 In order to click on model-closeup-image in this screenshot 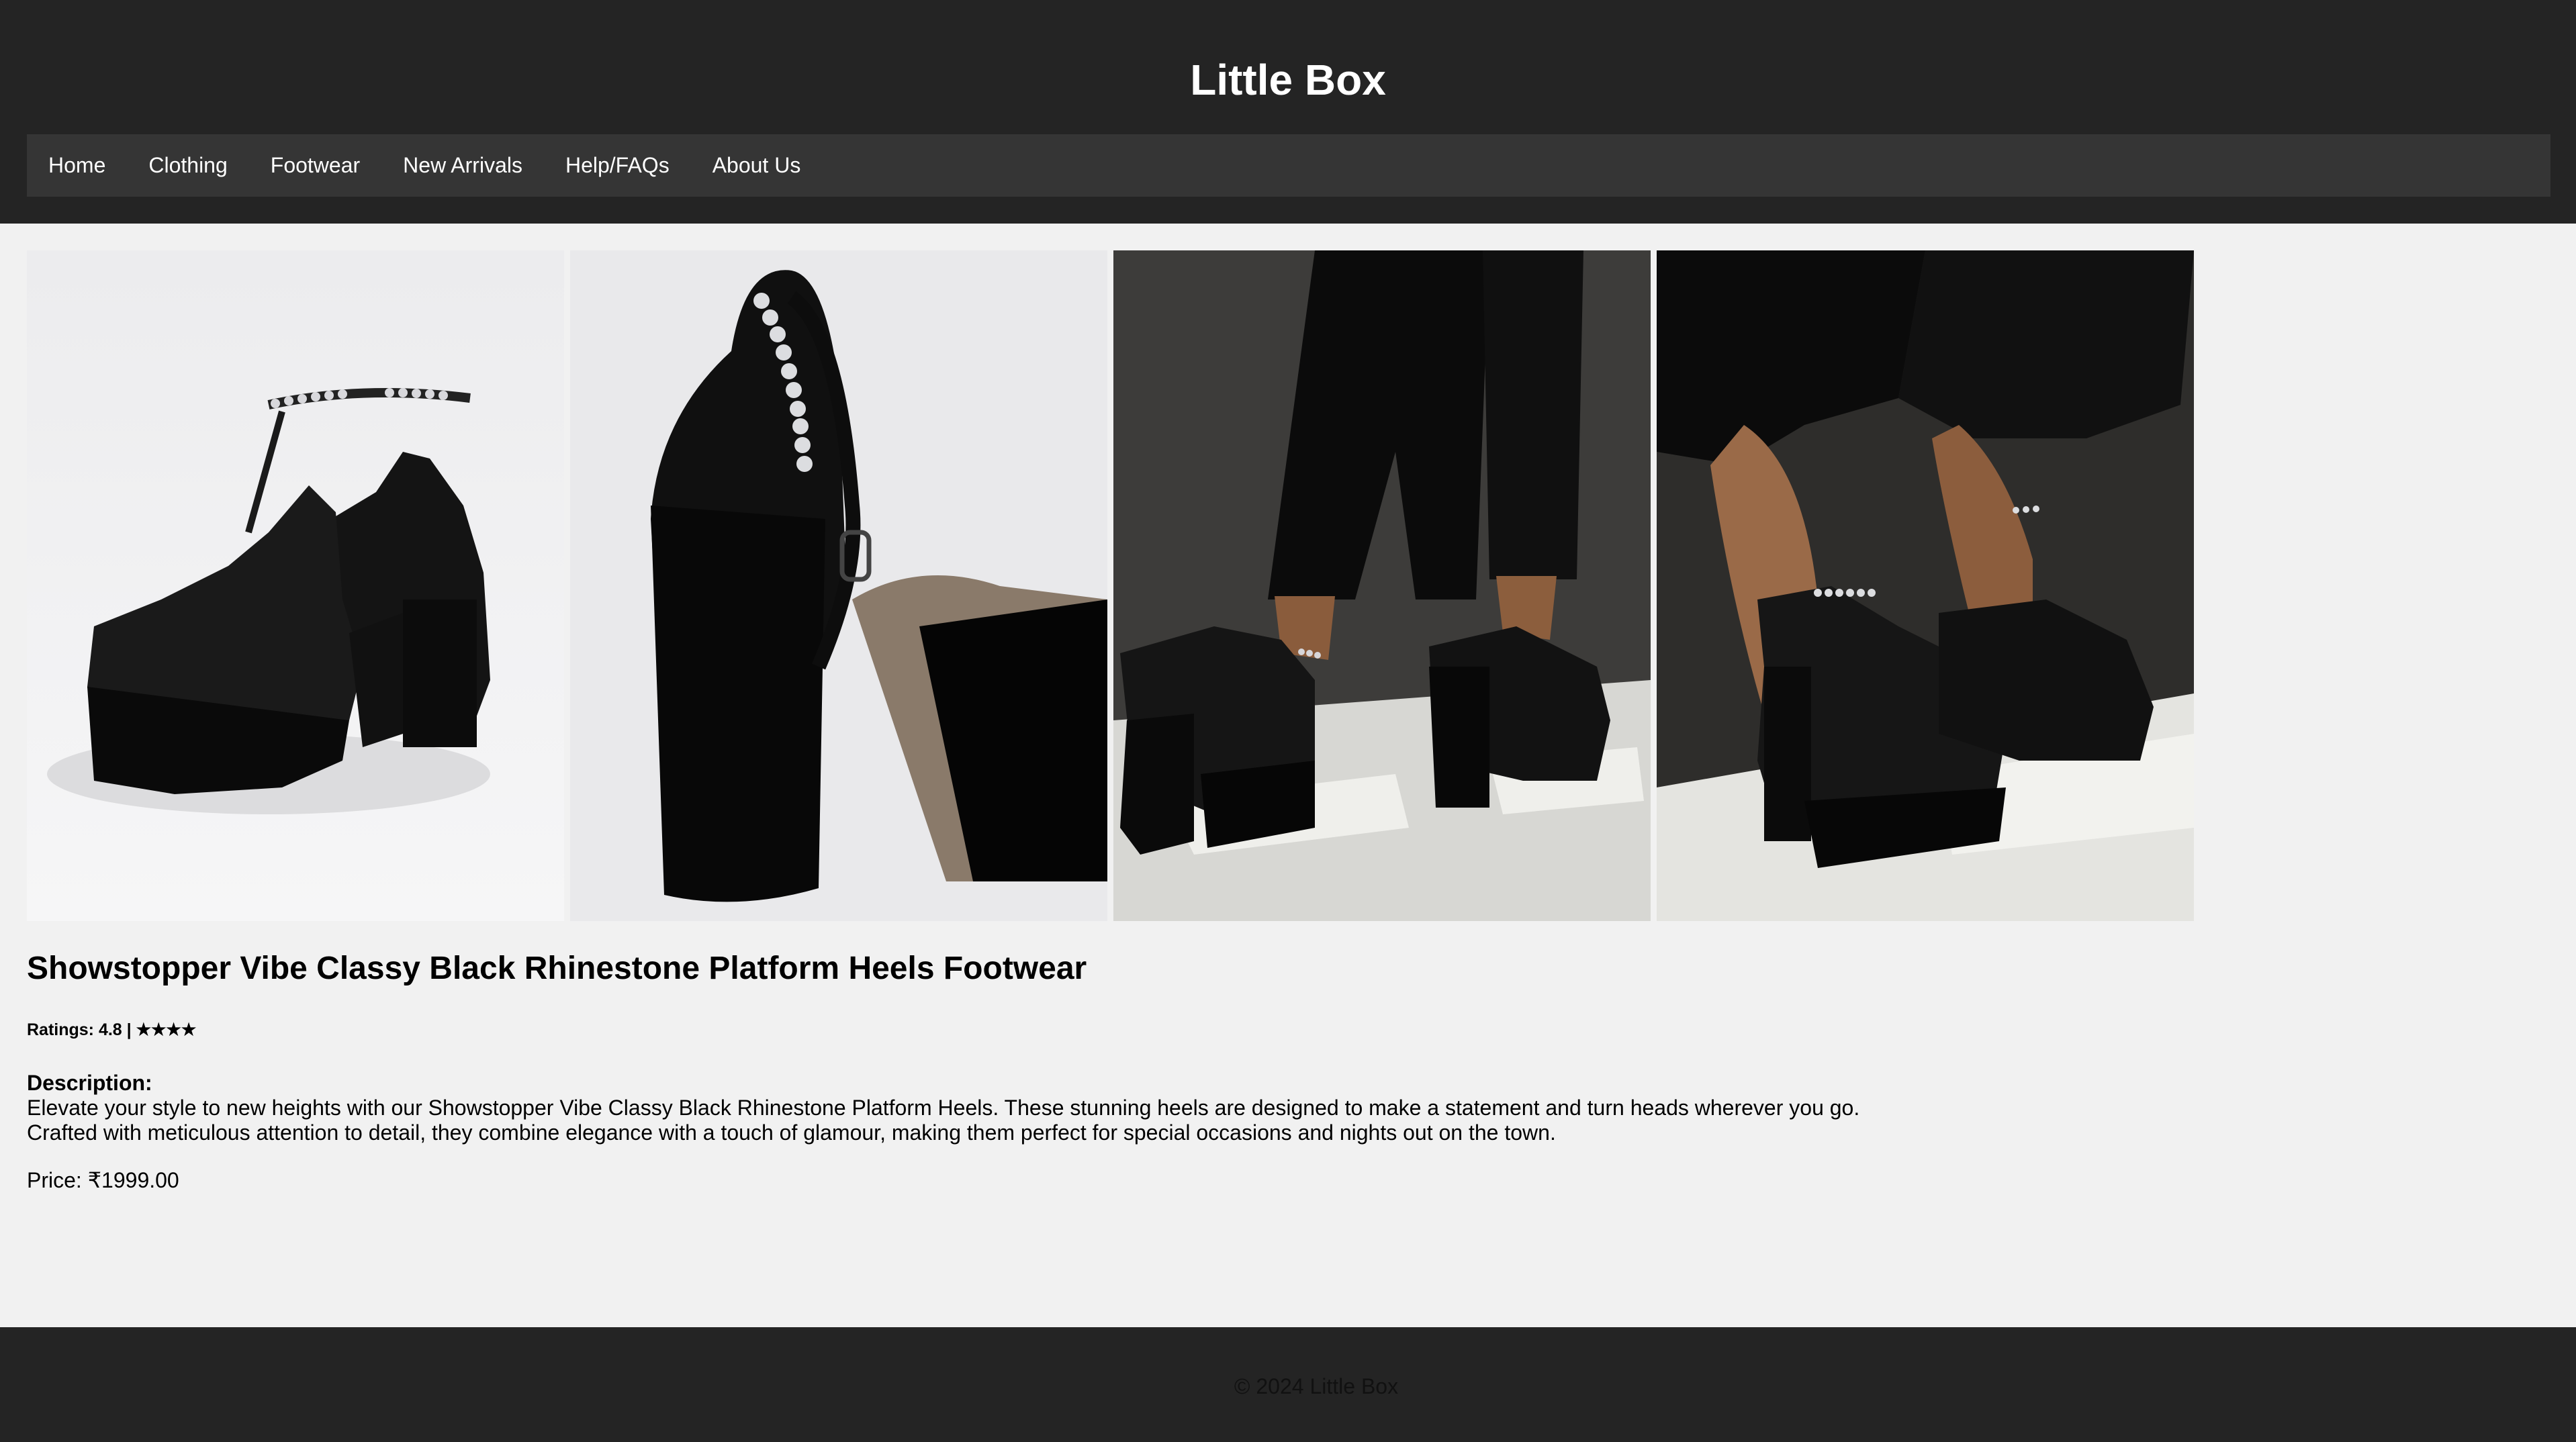, I will do `click(1925, 585)`.